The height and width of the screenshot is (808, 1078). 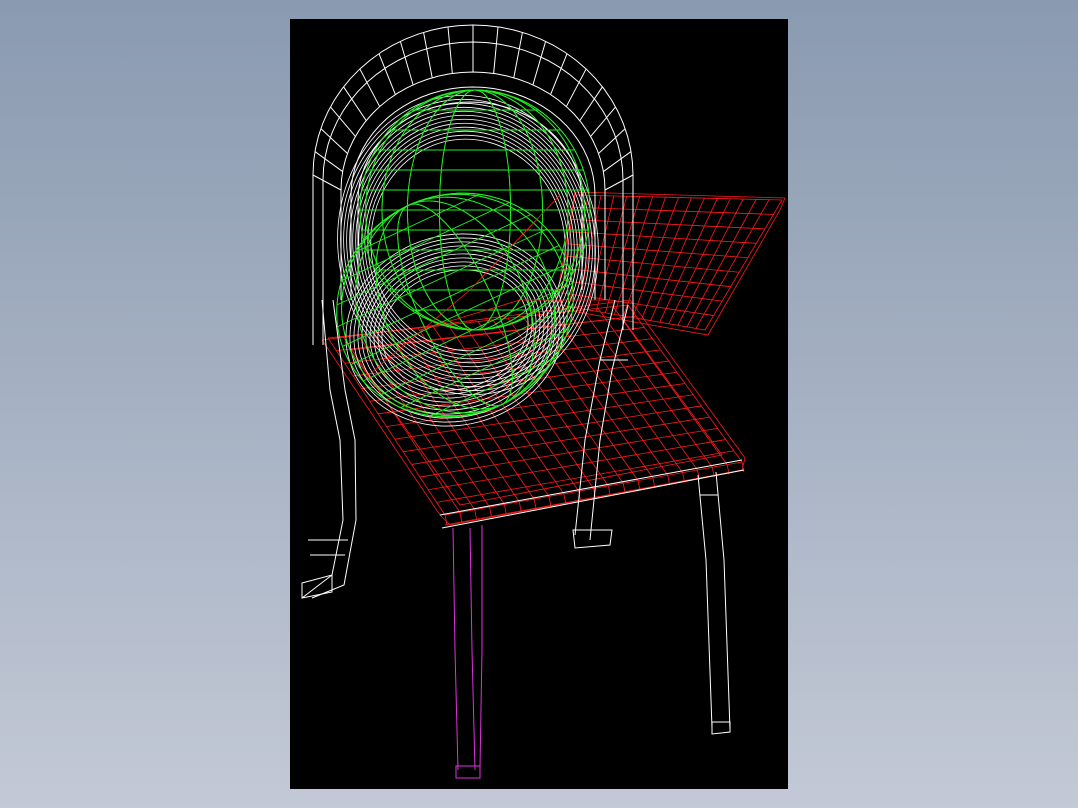 What do you see at coordinates (467, 652) in the screenshot?
I see `front-left-leg` at bounding box center [467, 652].